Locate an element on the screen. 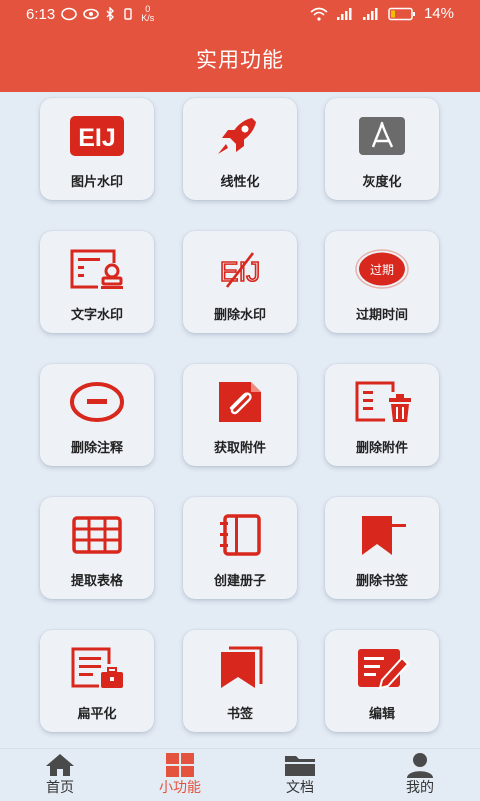 This screenshot has height=801, width=480. paperclip-icon is located at coordinates (240, 402).